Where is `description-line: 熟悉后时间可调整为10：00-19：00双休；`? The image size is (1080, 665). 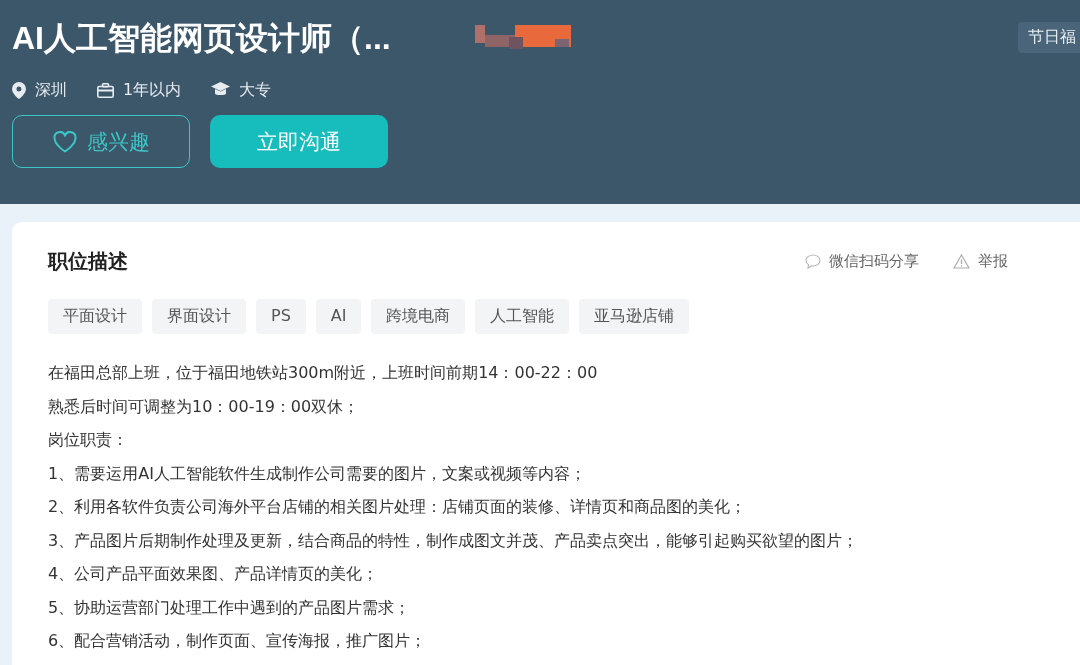 description-line: 熟悉后时间可调整为10：00-19：00双休； is located at coordinates (204, 406).